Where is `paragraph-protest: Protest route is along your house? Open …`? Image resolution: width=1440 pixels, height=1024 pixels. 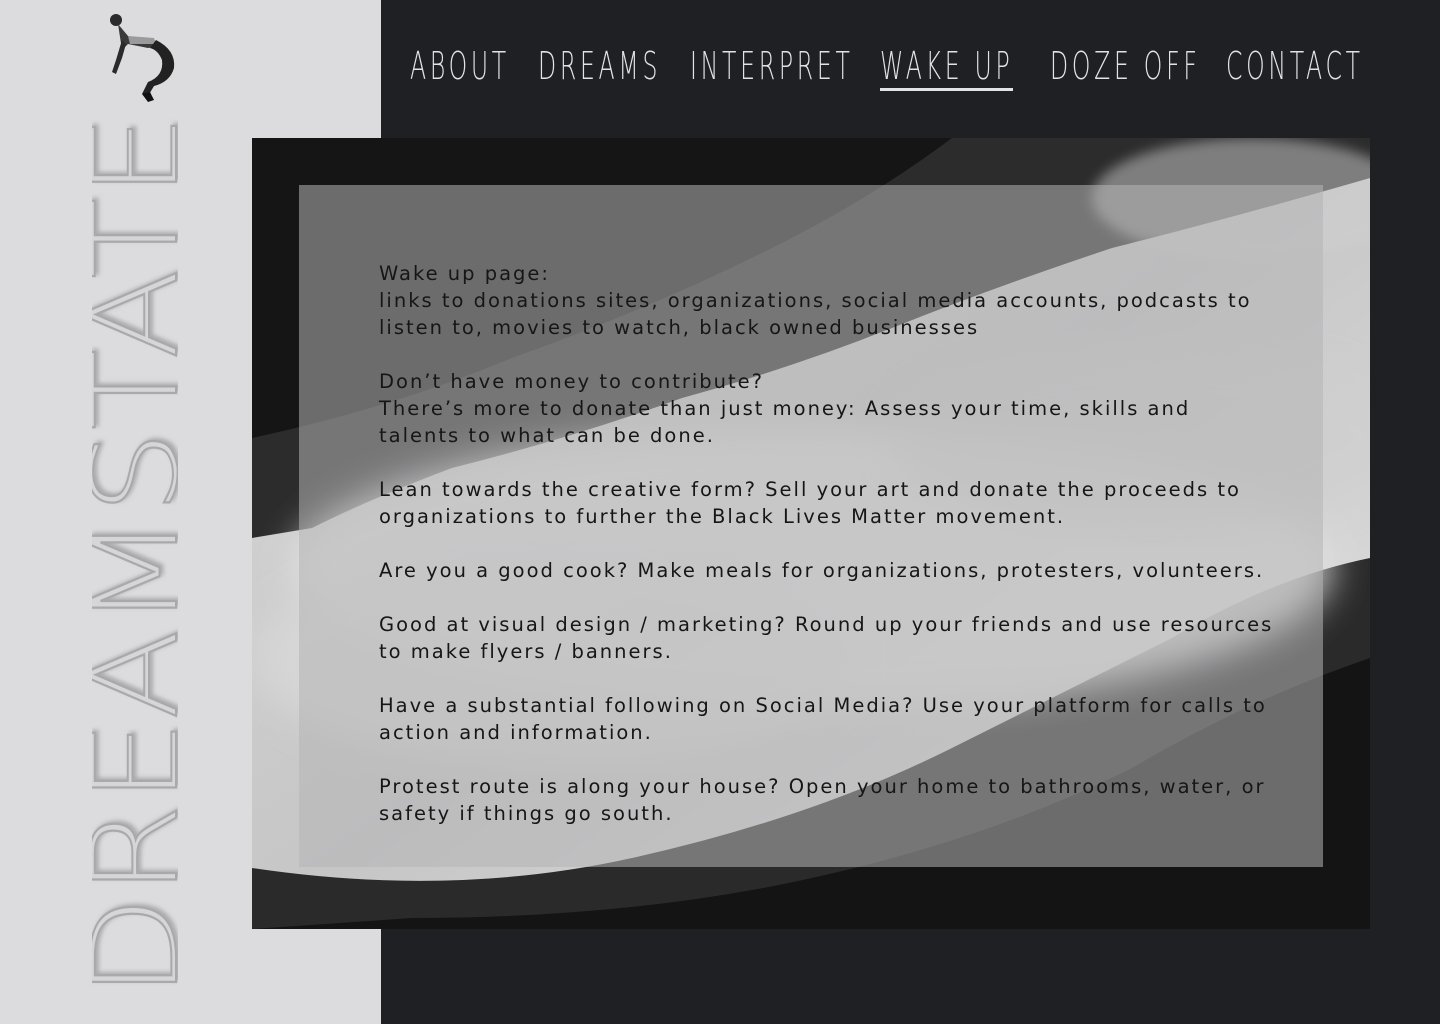
paragraph-protest: Protest route is along your house? Open … is located at coordinates (822, 800).